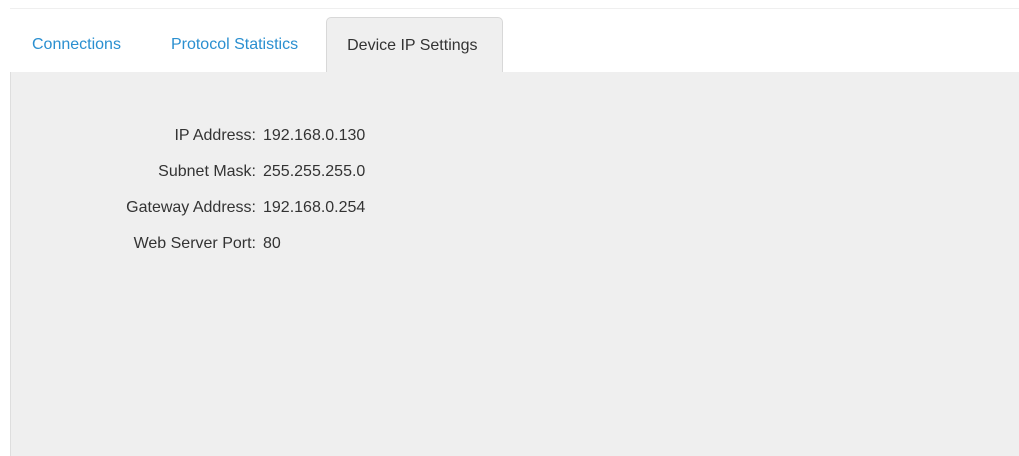  Describe the element at coordinates (77, 45) in the screenshot. I see `tab-connections: Connections` at that location.